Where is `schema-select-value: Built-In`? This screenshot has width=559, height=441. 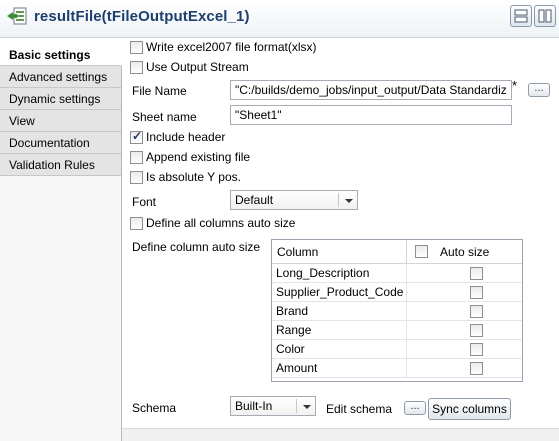 schema-select-value: Built-In is located at coordinates (254, 406).